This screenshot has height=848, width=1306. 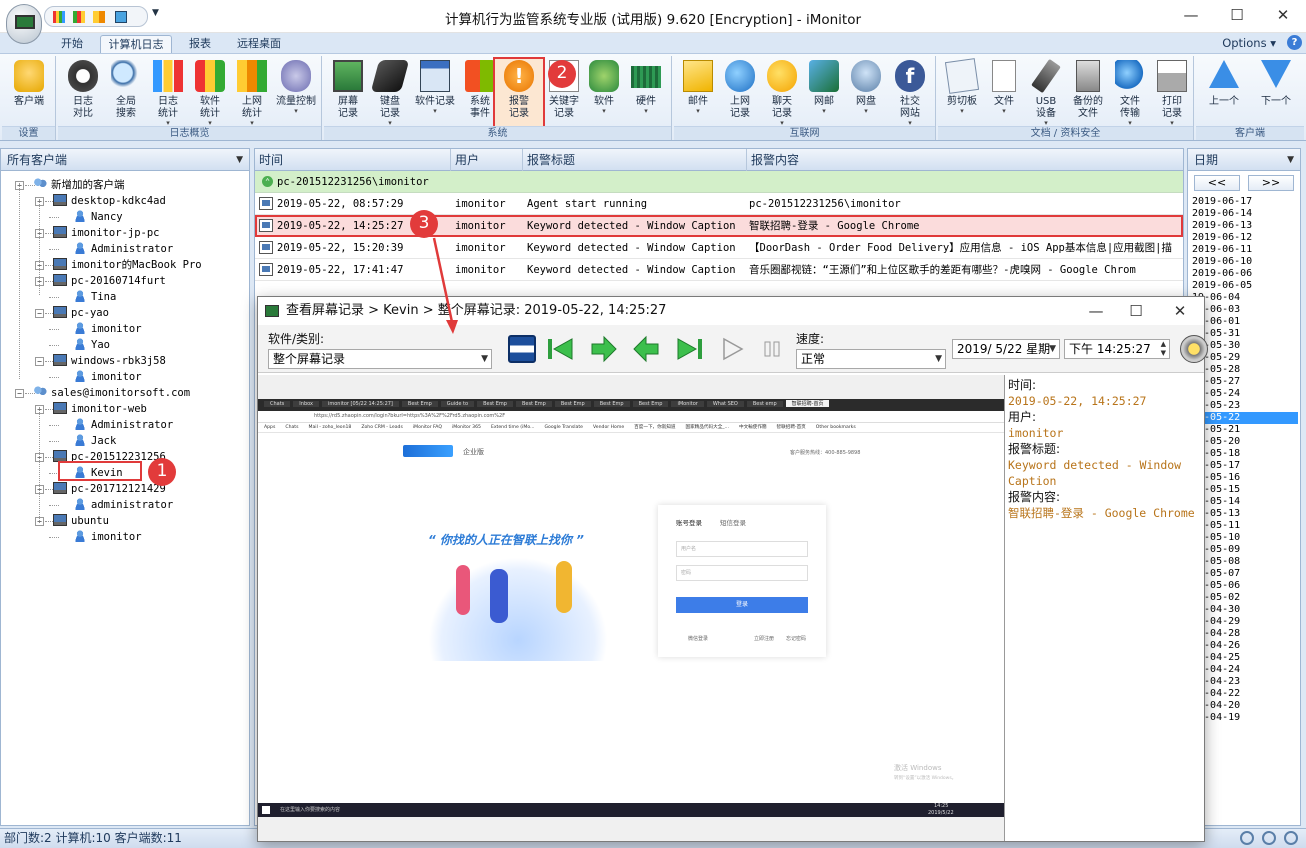 What do you see at coordinates (519, 94) in the screenshot?
I see `alarm-record-button: ! 报警记录` at bounding box center [519, 94].